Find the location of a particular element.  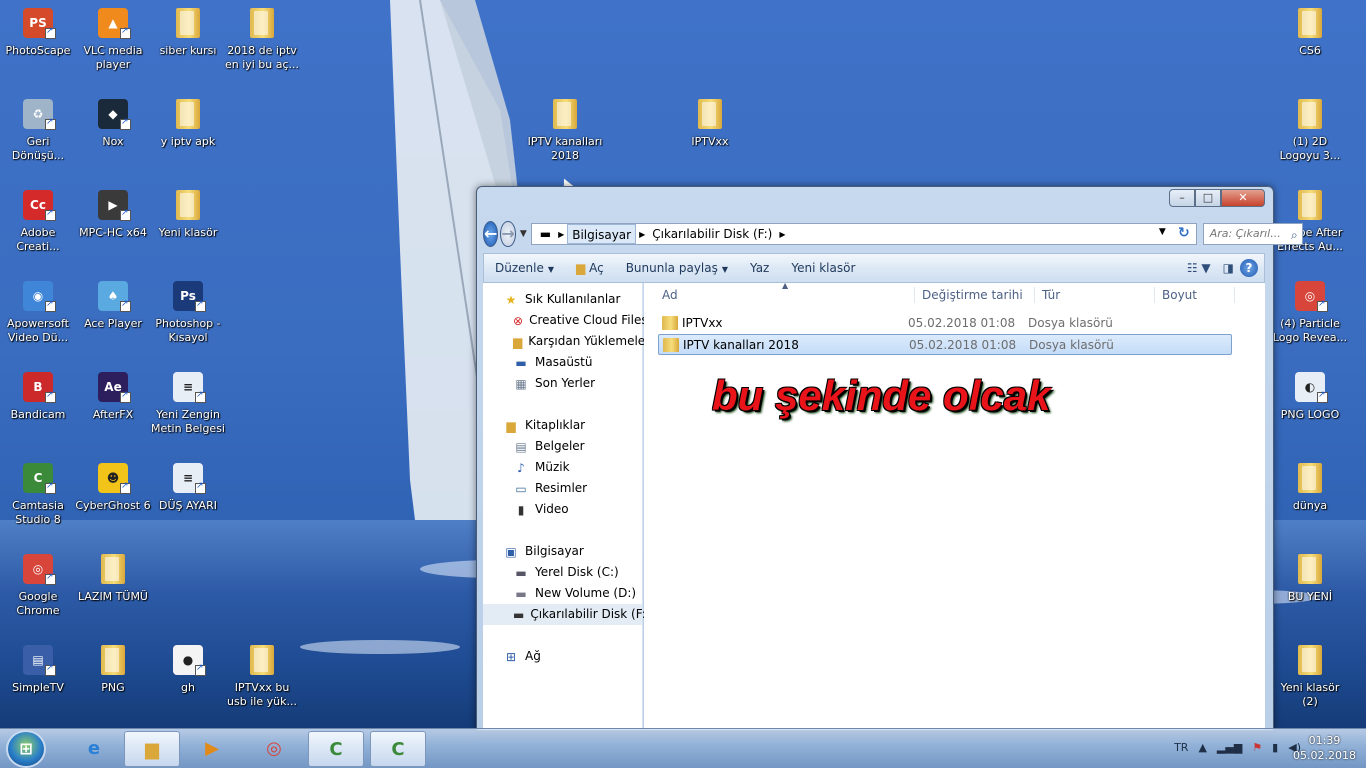

mpc-icon: ▶ is located at coordinates (114, 206).